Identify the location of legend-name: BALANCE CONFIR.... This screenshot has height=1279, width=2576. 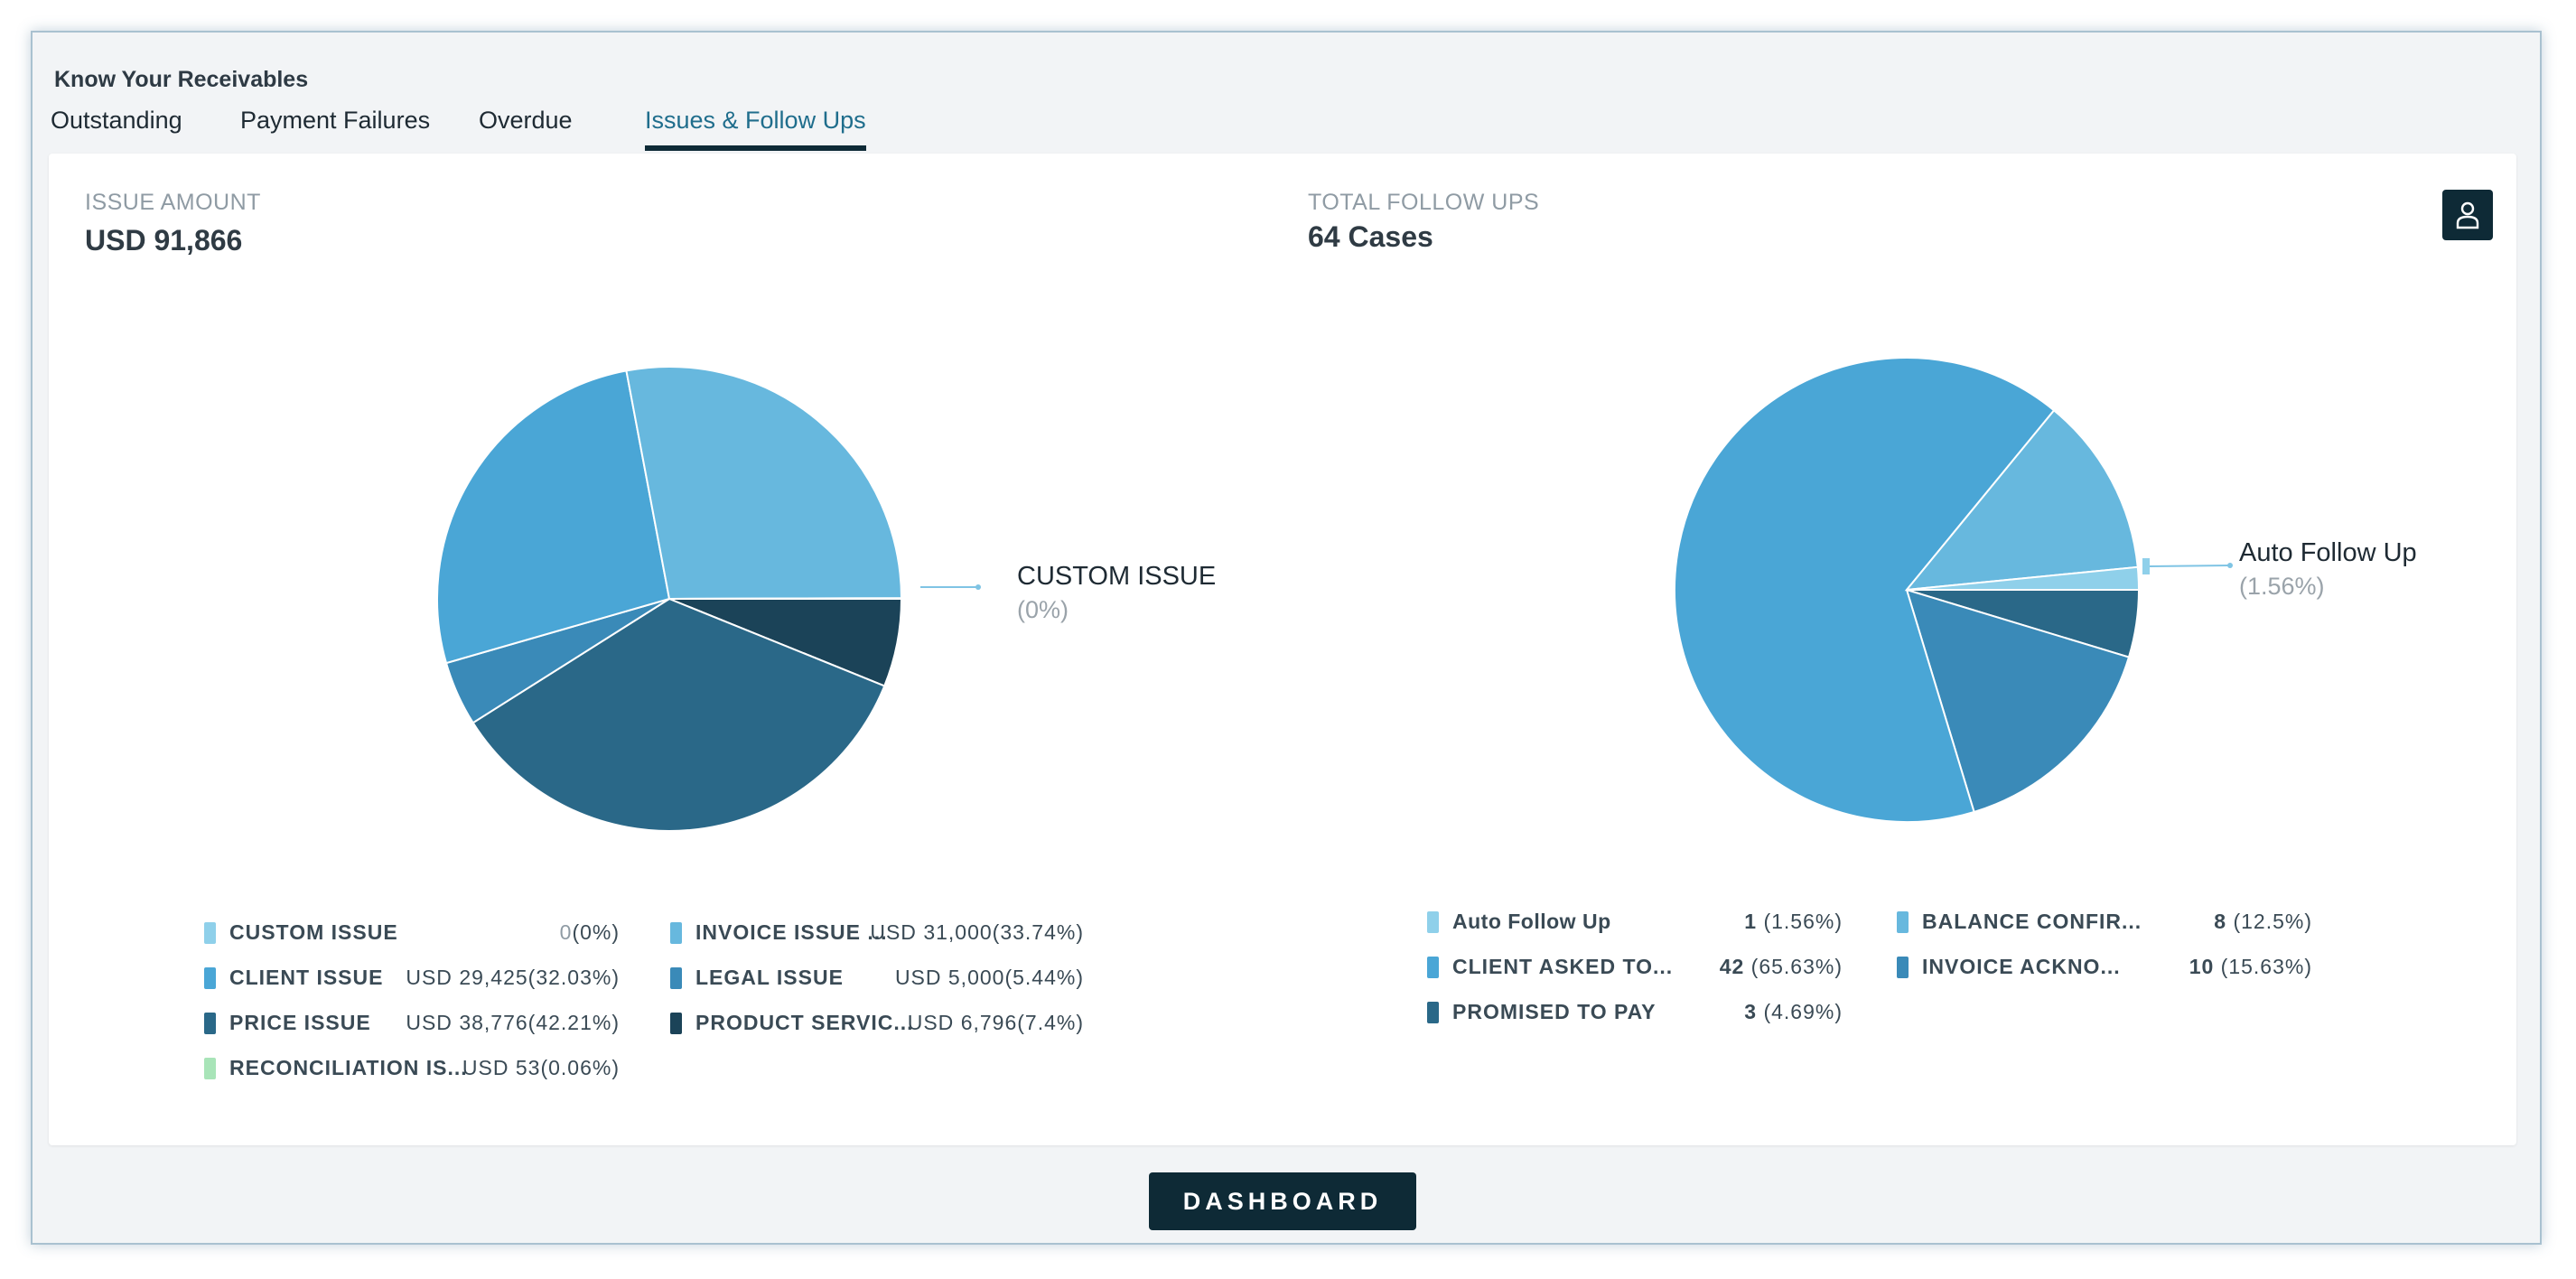
(2032, 921).